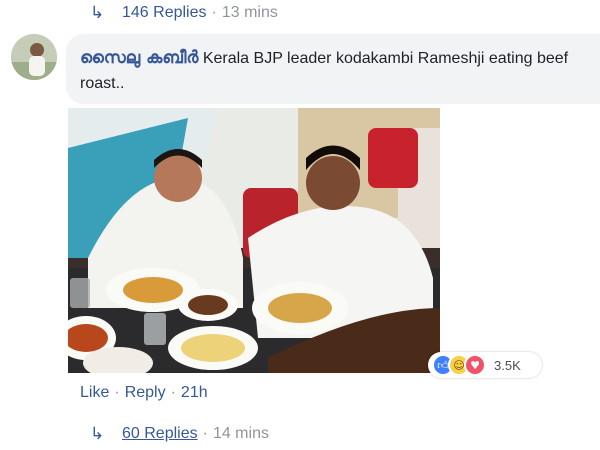 The height and width of the screenshot is (450, 600). I want to click on reply-button: Reply, so click(145, 393).